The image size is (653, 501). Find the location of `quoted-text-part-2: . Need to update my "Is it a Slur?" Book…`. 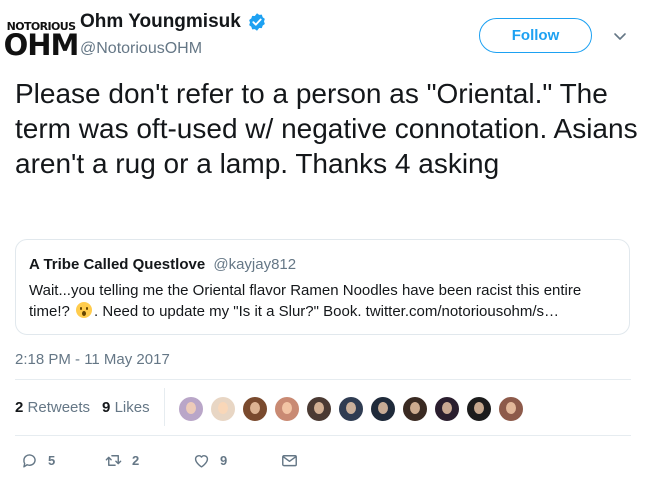

quoted-text-part-2: . Need to update my "Is it a Slur?" Book… is located at coordinates (327, 311).